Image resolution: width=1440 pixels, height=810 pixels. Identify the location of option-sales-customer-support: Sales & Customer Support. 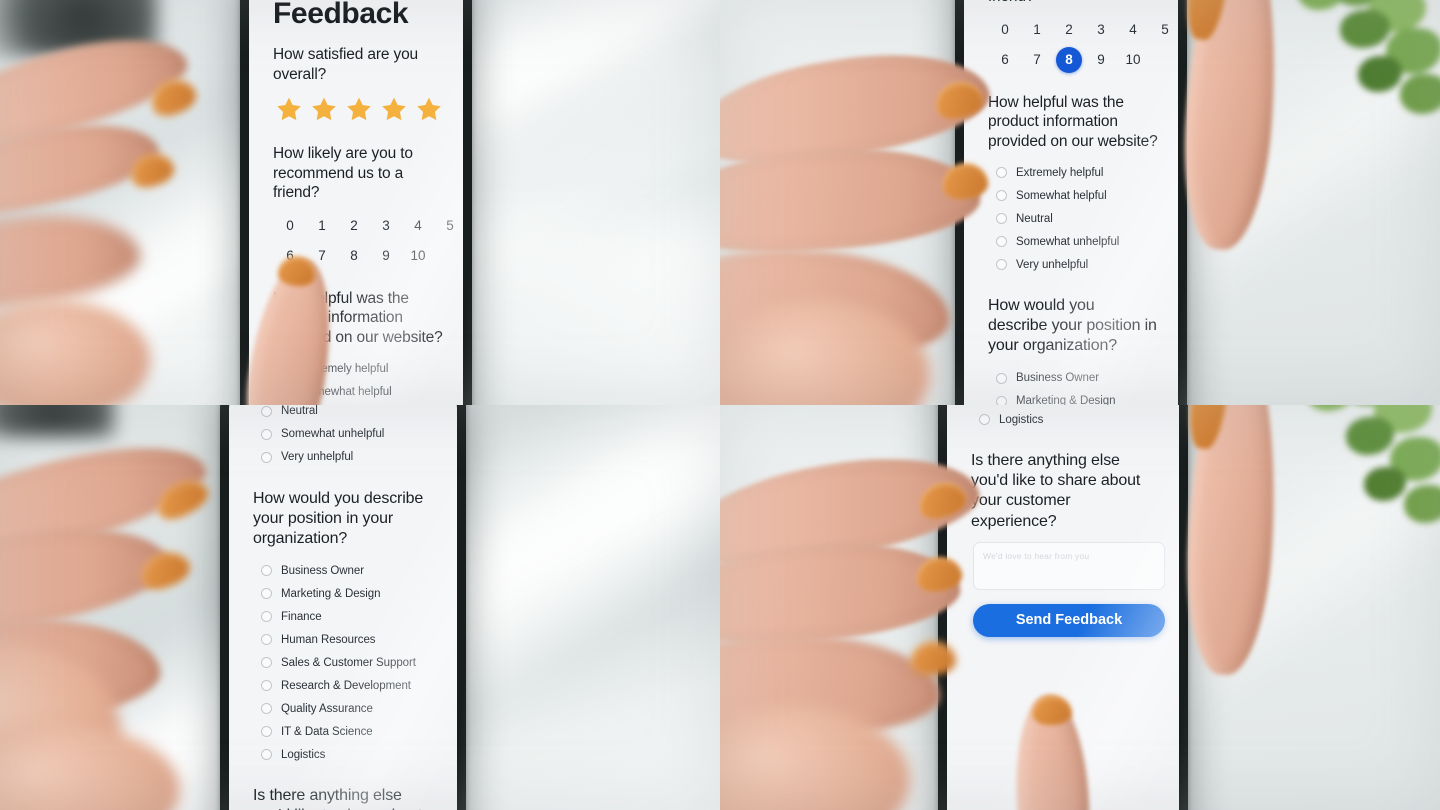
(349, 662).